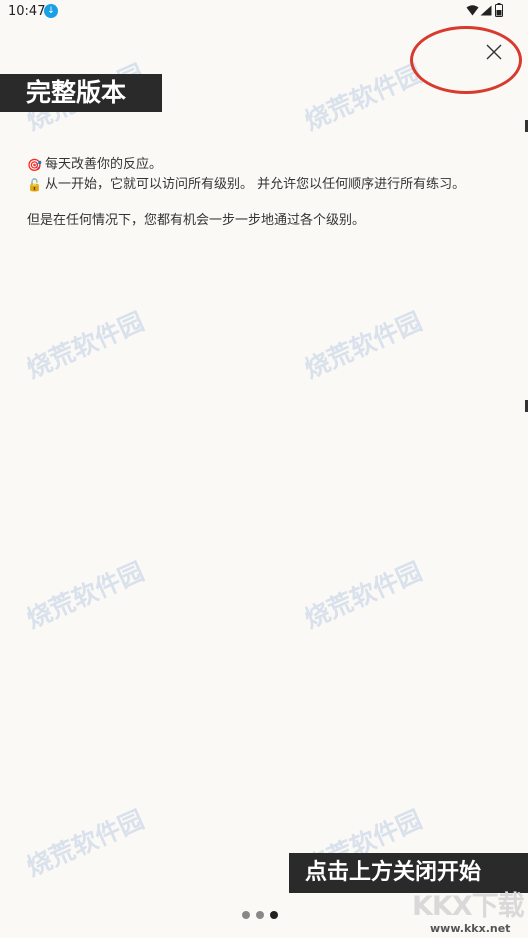 The height and width of the screenshot is (938, 528). What do you see at coordinates (51, 11) in the screenshot?
I see `download-icon: ↓` at bounding box center [51, 11].